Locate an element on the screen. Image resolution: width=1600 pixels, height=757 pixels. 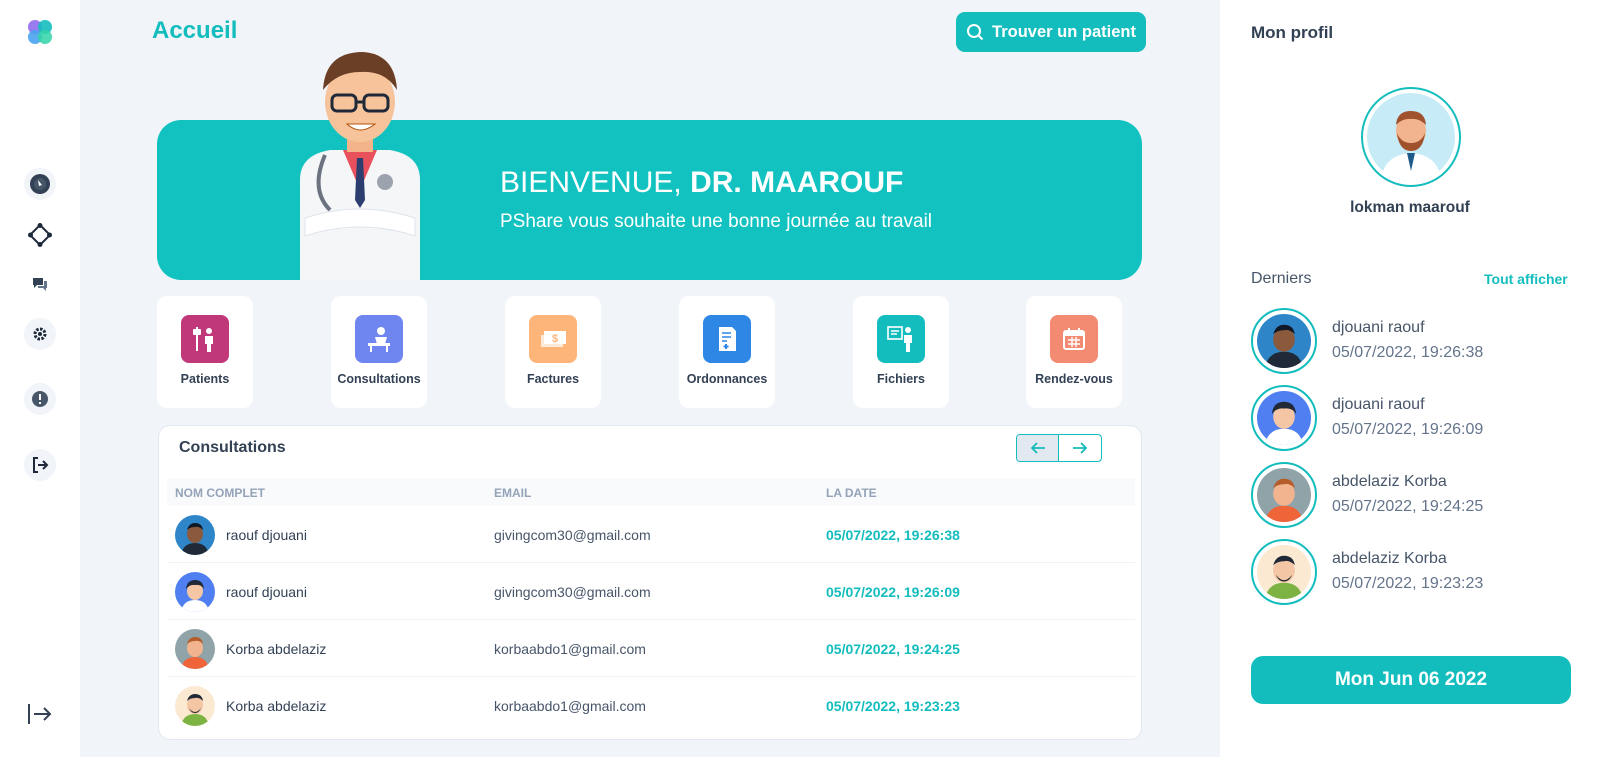
shortcut-ordonnances: Ordonnances is located at coordinates (727, 352).